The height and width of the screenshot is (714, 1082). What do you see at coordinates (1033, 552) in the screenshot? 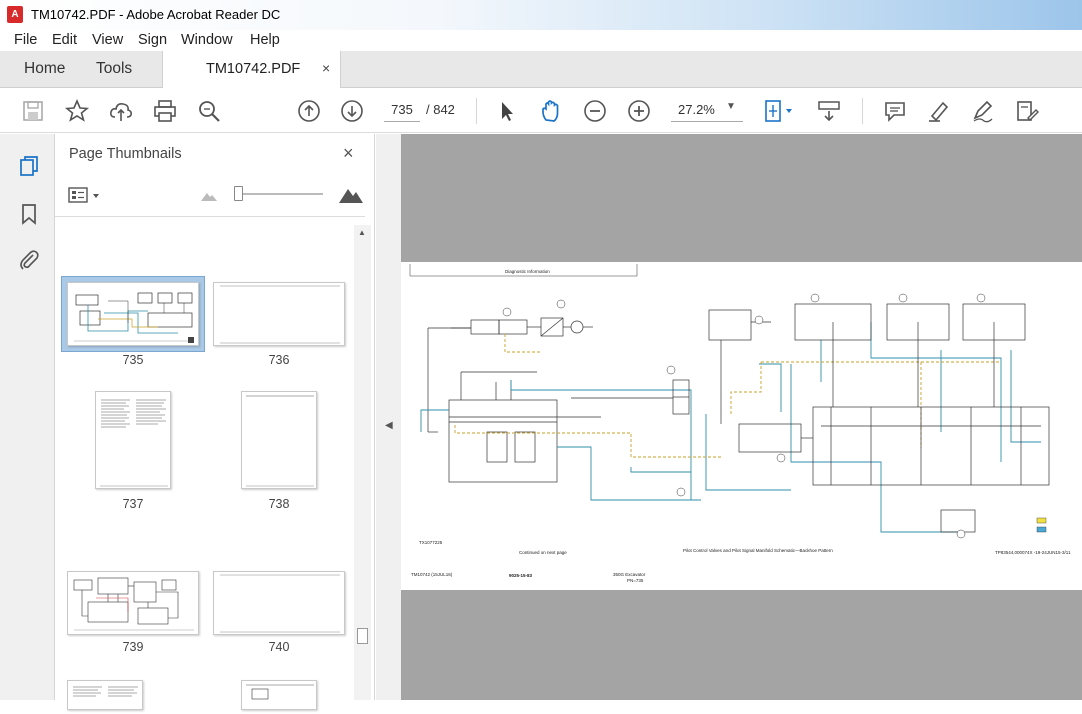
I see `doc-ref: TP83544,000074X -19-24JUN15-3/11` at bounding box center [1033, 552].